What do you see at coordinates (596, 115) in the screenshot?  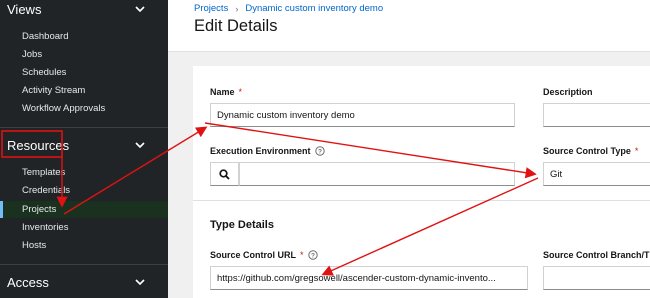 I see `description-input` at bounding box center [596, 115].